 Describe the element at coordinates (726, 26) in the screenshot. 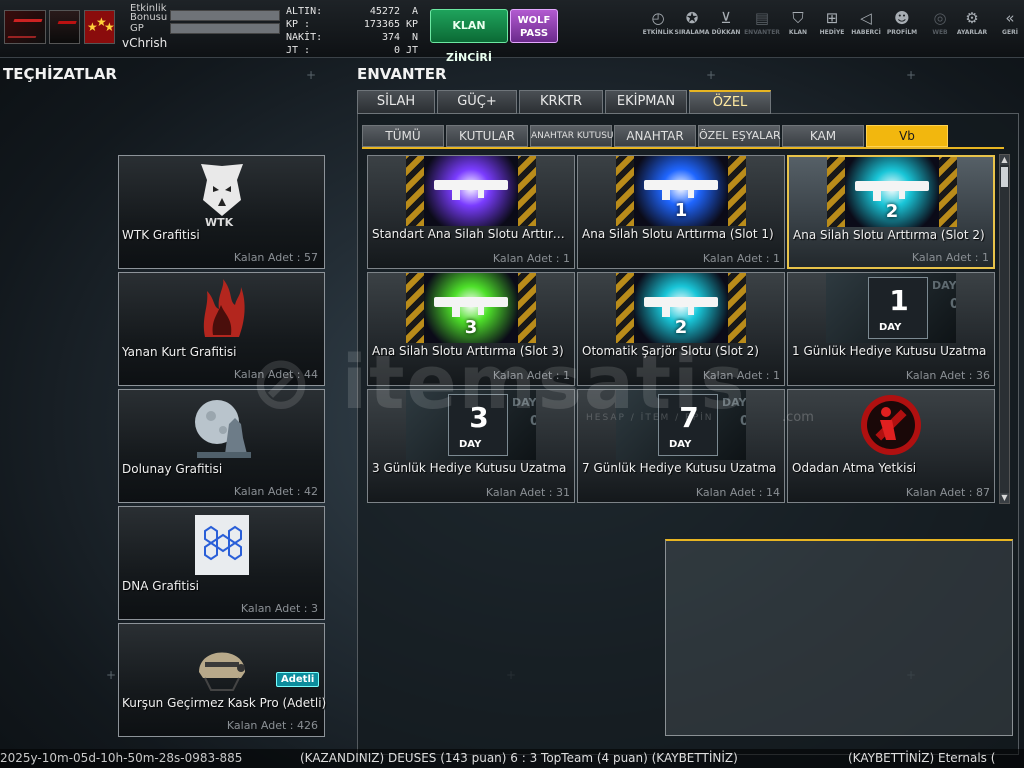

I see `nav-item-cart: ⊻ DÜKKAN` at that location.